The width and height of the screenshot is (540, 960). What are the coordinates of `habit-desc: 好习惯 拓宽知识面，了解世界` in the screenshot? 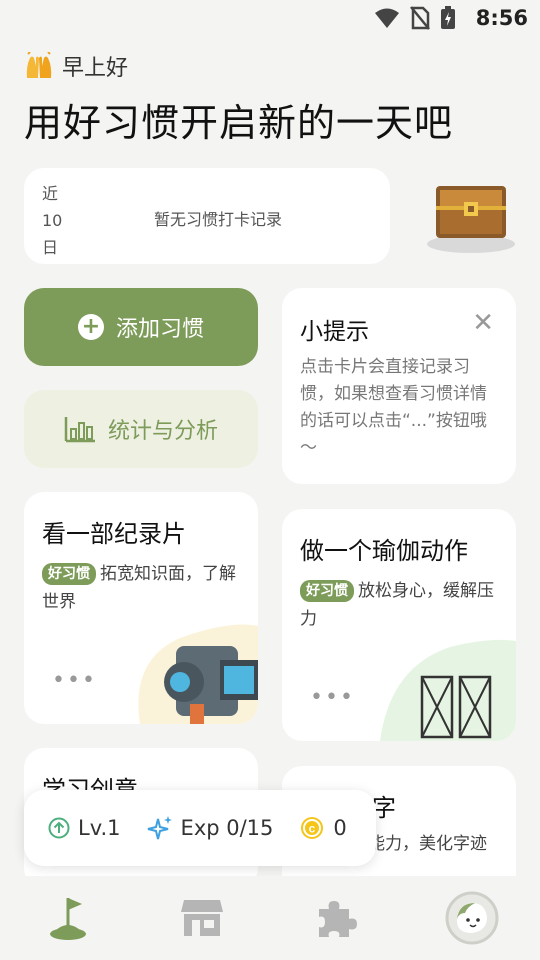 It's located at (142, 588).